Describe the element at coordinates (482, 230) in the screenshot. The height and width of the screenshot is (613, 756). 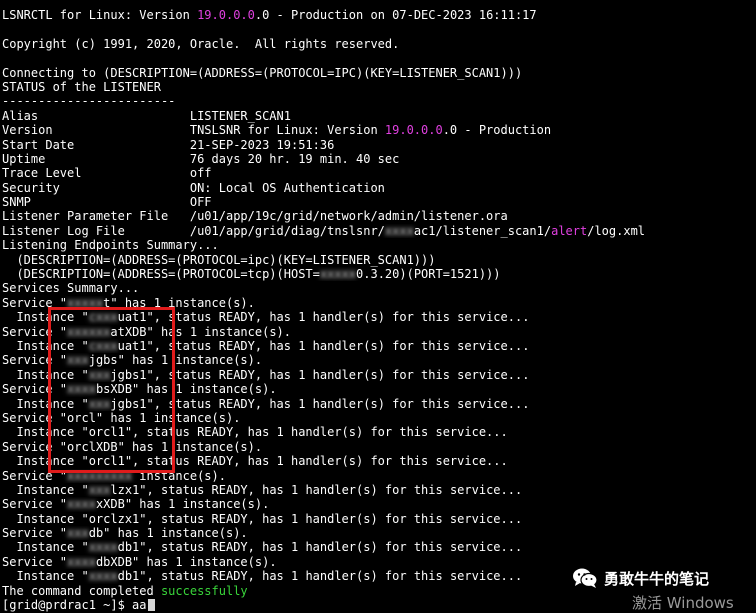
I see `terminal-text: ac1/listener_scan1/` at that location.